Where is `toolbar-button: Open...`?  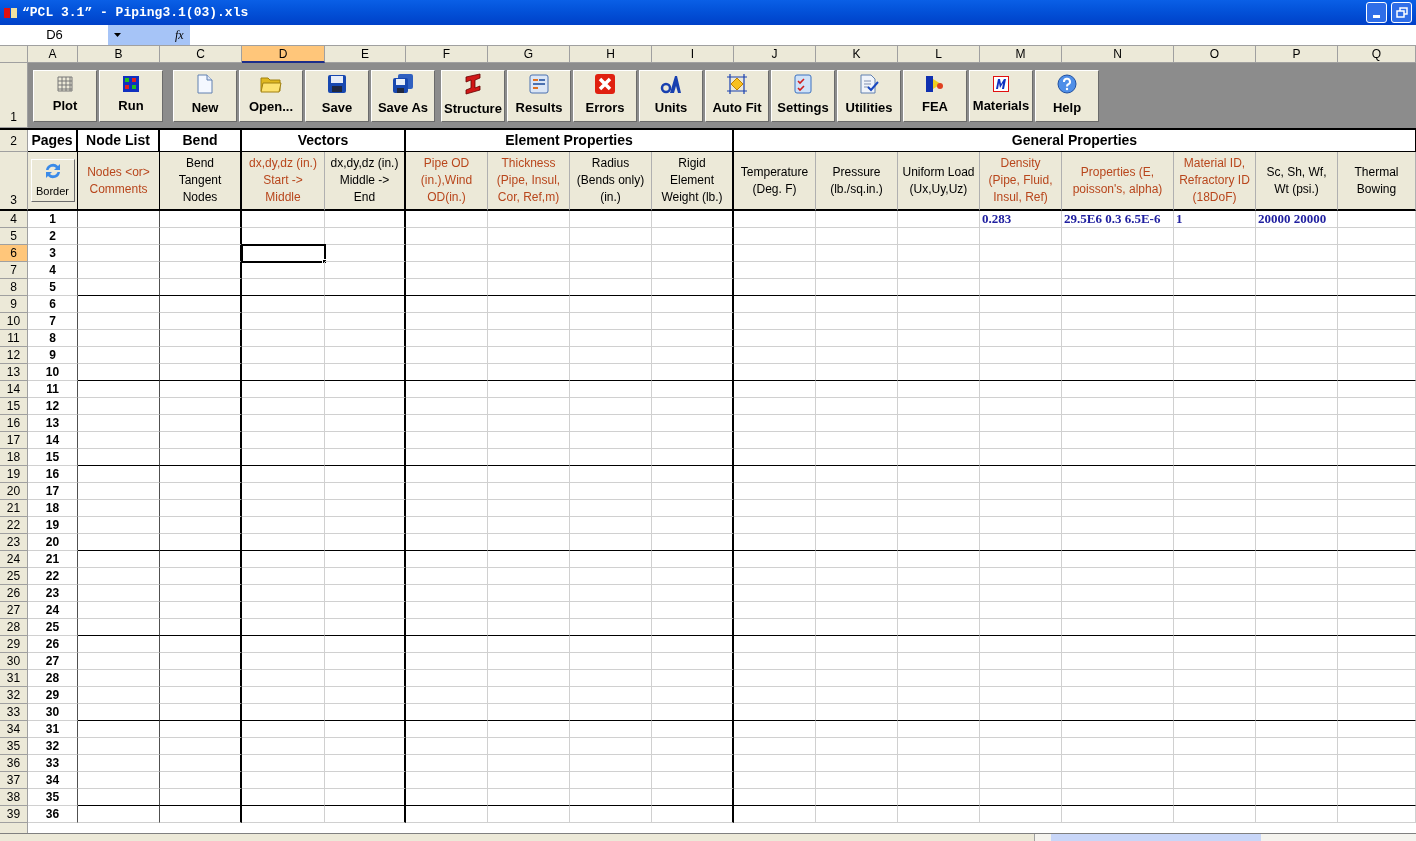 toolbar-button: Open... is located at coordinates (271, 95).